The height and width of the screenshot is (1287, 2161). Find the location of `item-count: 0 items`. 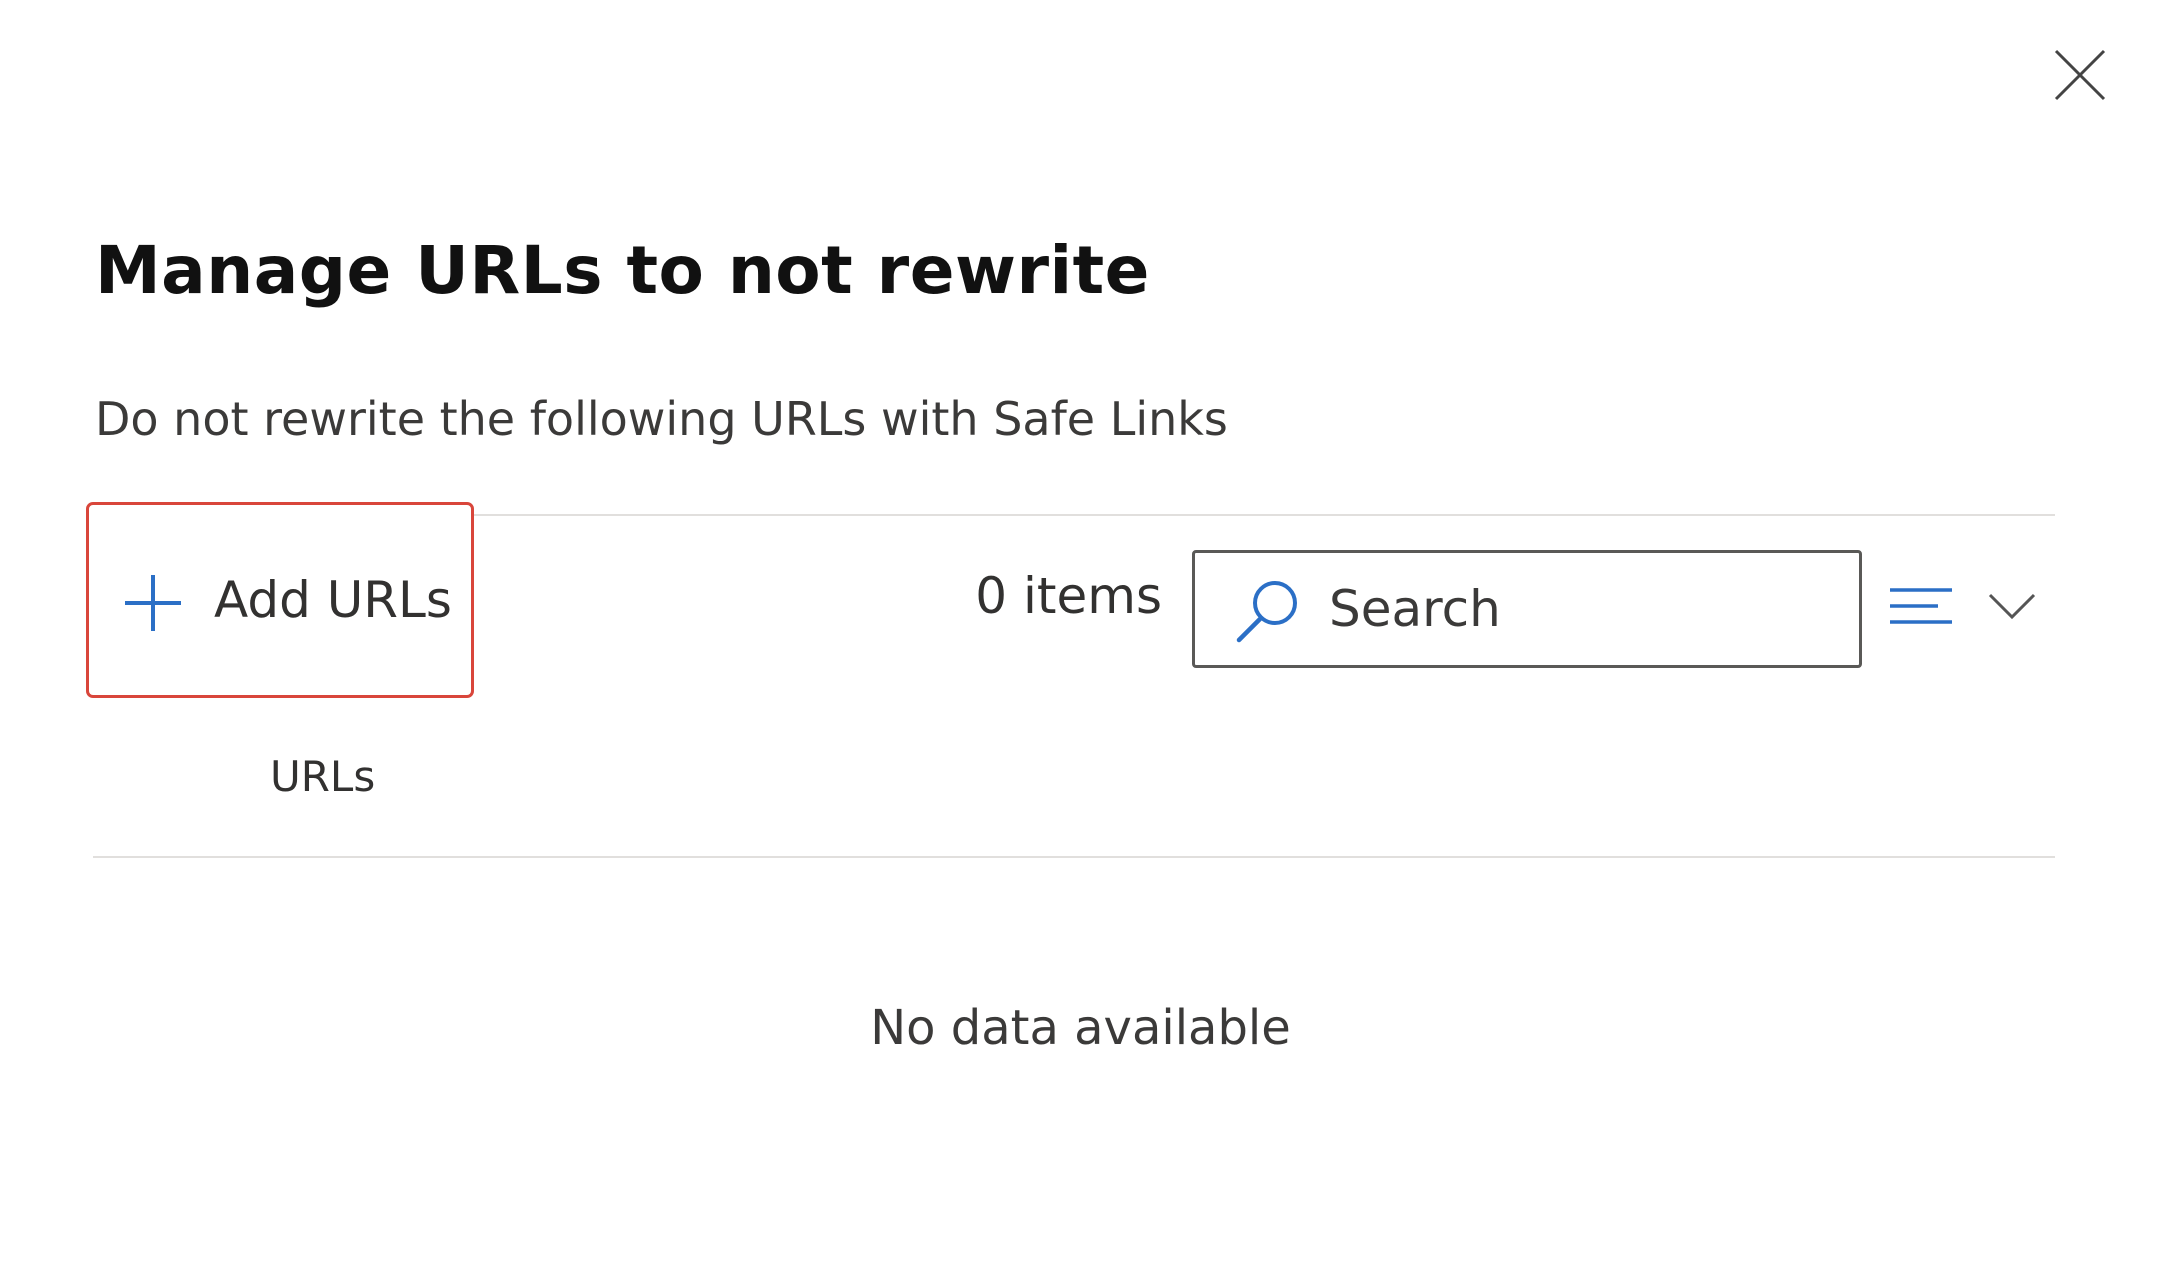

item-count: 0 items is located at coordinates (1068, 596).